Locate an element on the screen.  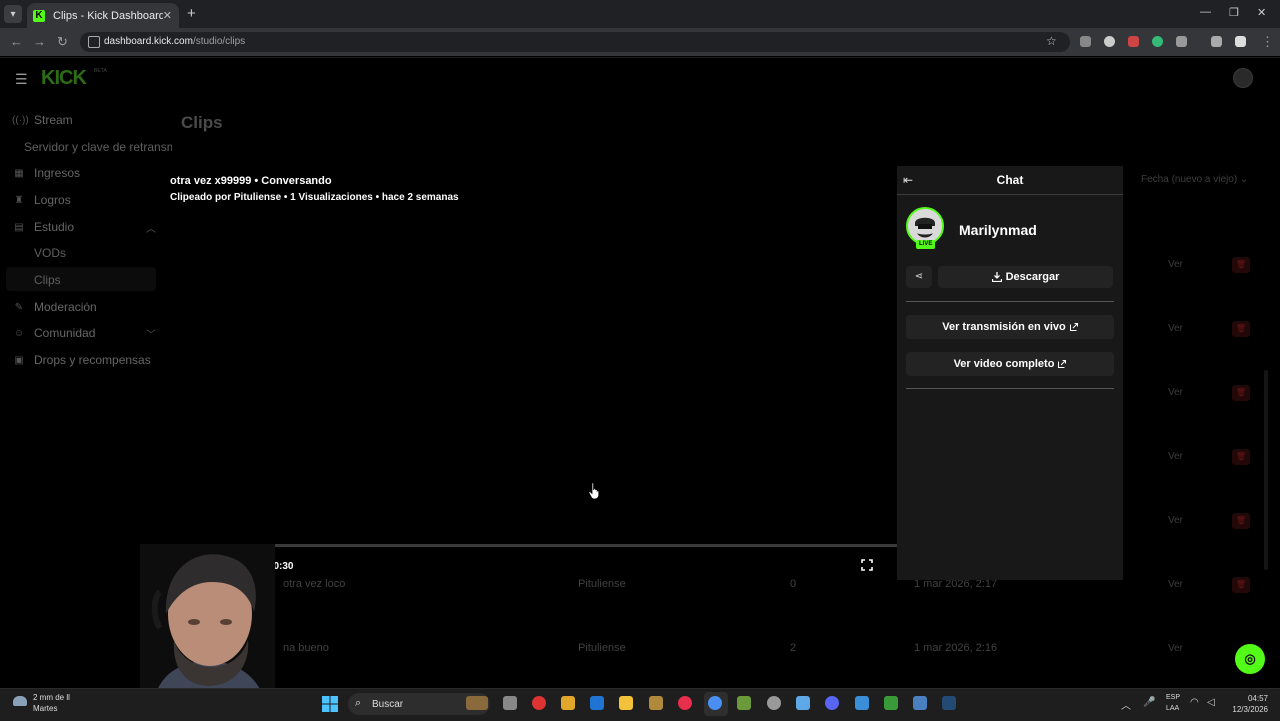
tray-chevron-up-icon: ︿ is located at coordinates (1126, 704).